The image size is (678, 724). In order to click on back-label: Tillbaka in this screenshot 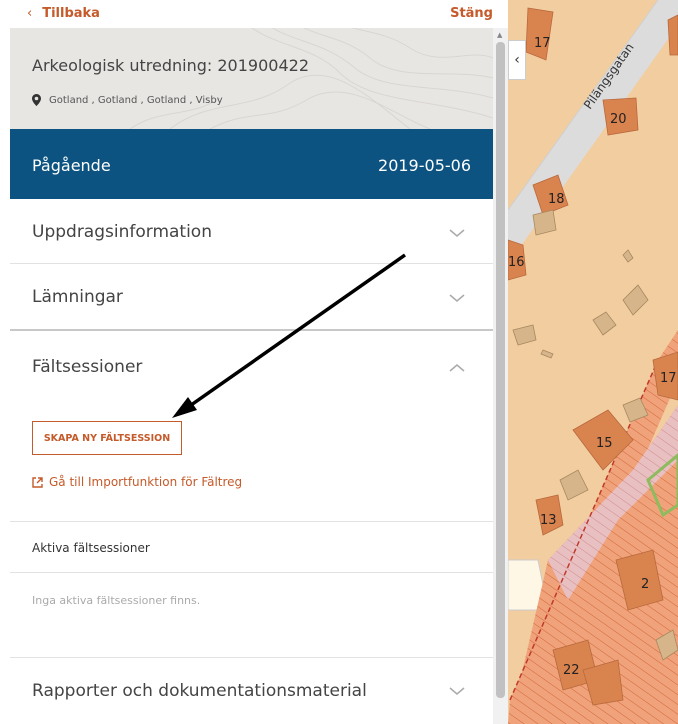, I will do `click(71, 13)`.